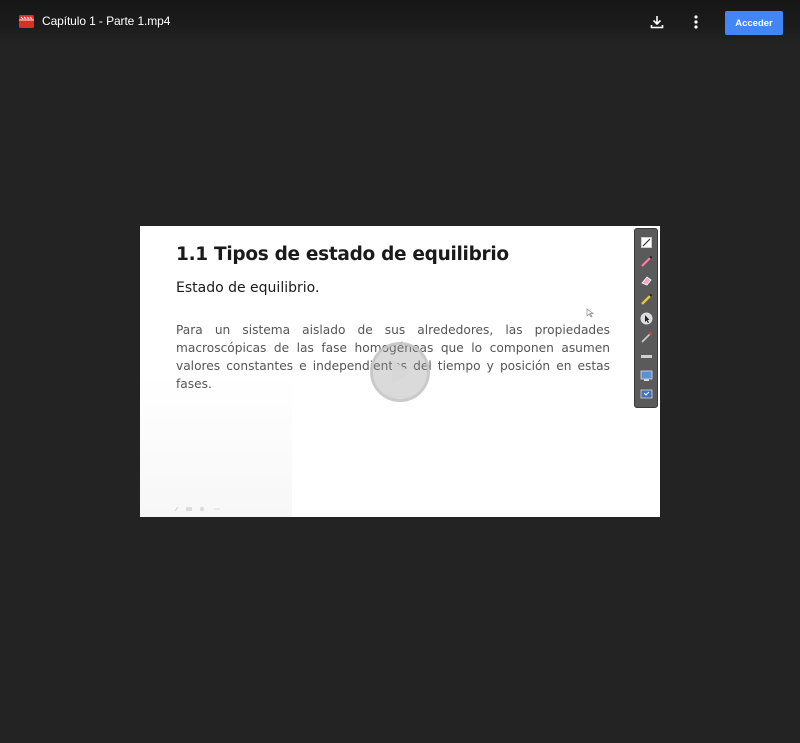 The image size is (800, 743). I want to click on download-button, so click(657, 22).